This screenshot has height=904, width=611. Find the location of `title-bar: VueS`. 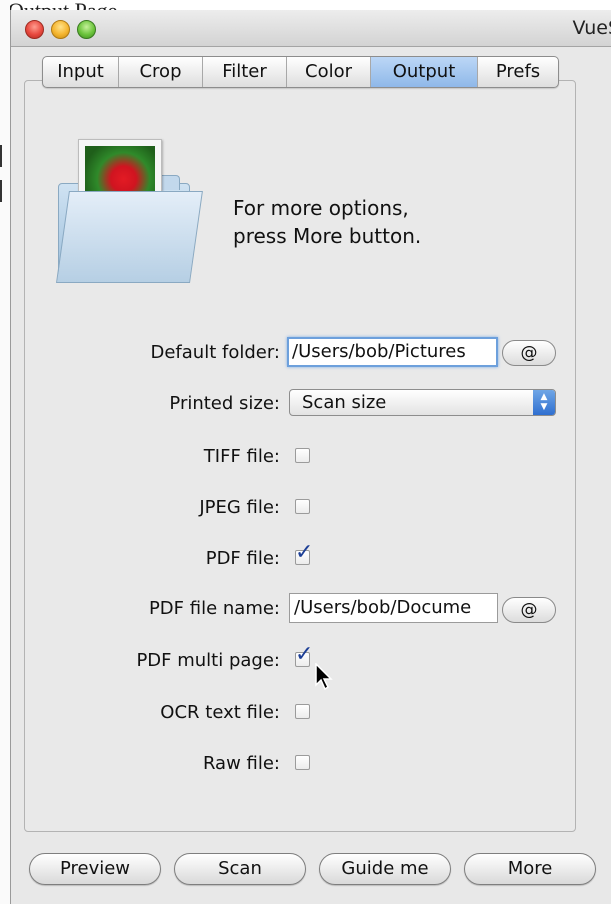

title-bar: VueS is located at coordinates (311, 28).